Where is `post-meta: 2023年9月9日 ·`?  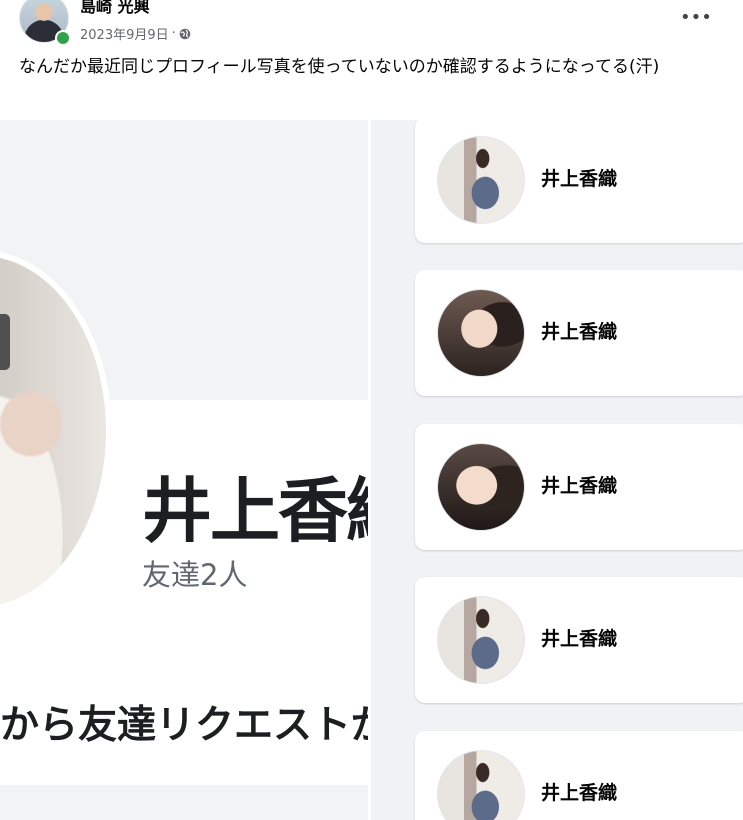
post-meta: 2023年9月9日 · is located at coordinates (135, 33).